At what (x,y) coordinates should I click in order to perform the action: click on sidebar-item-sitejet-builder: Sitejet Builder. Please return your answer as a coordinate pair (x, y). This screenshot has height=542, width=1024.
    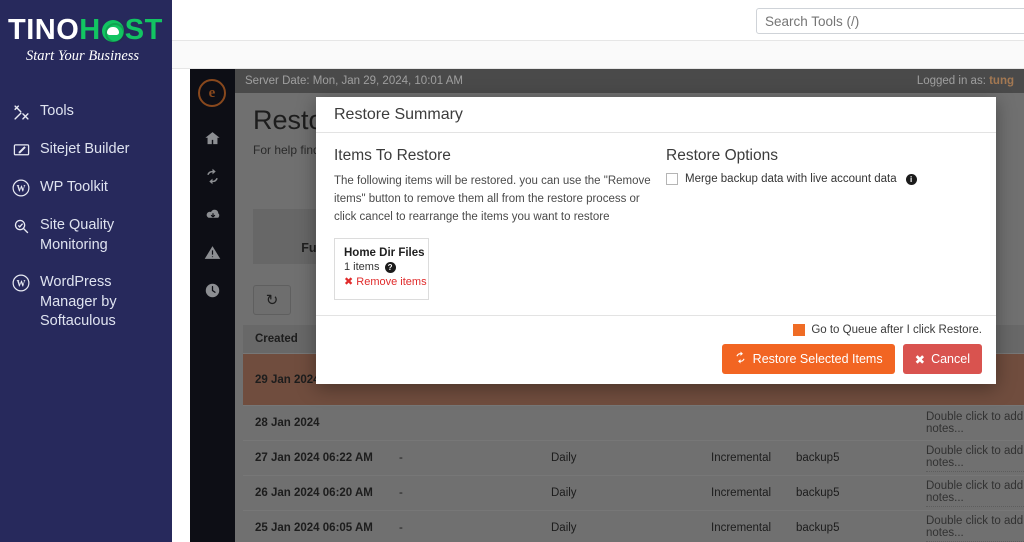
    Looking at the image, I should click on (86, 150).